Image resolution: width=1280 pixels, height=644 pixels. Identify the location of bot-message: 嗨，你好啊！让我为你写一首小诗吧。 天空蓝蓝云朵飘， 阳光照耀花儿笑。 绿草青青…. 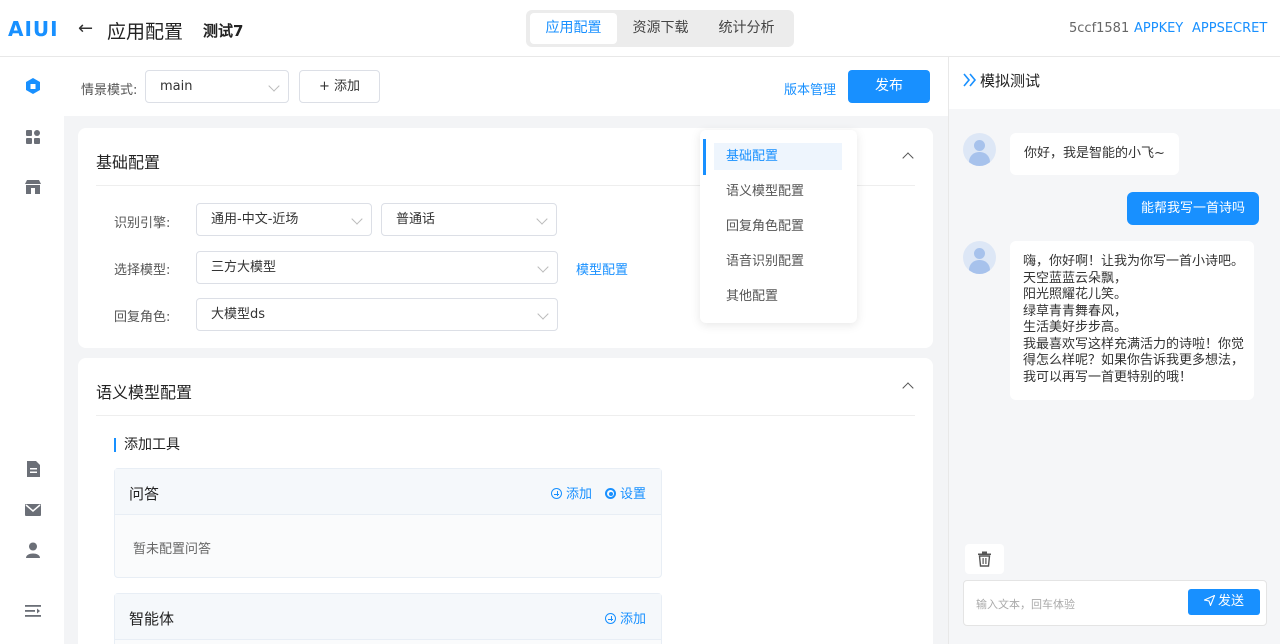
(1132, 320).